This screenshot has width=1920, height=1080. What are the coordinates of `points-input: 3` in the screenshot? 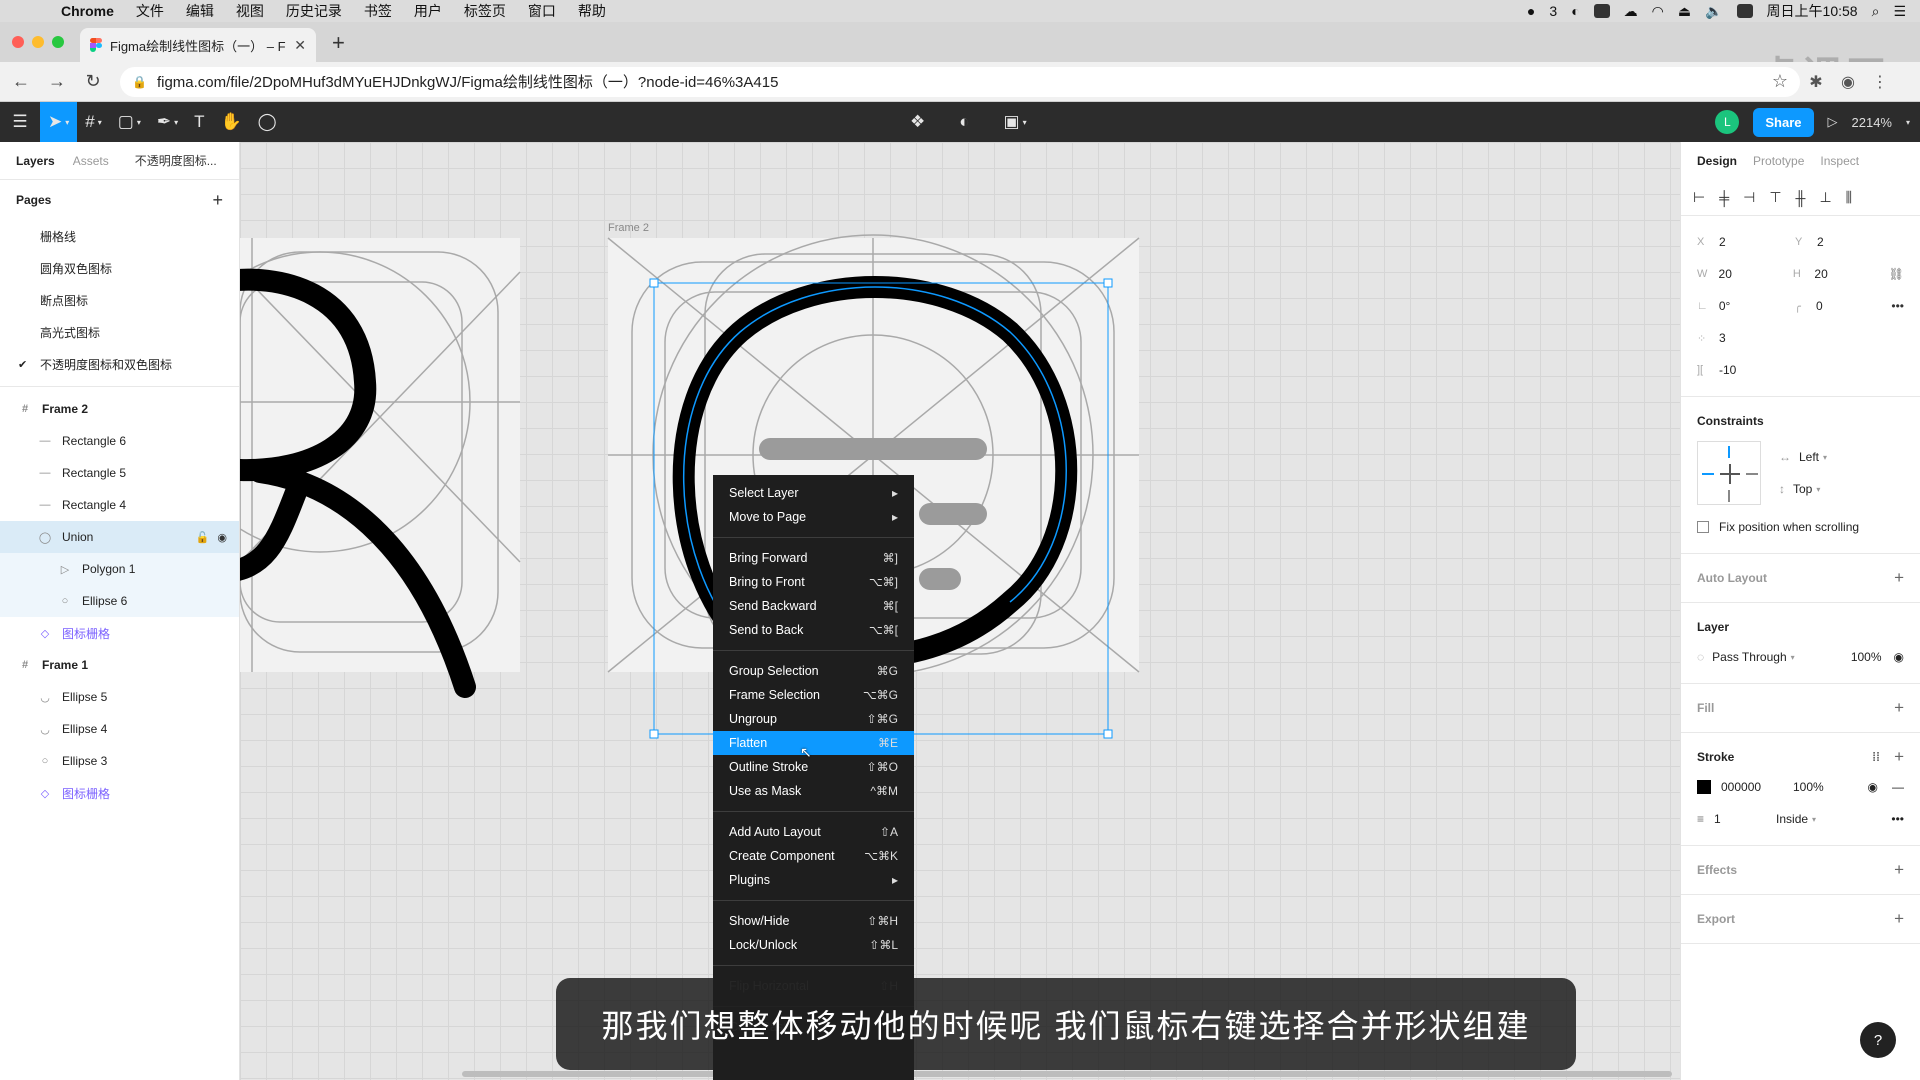 It's located at (1757, 338).